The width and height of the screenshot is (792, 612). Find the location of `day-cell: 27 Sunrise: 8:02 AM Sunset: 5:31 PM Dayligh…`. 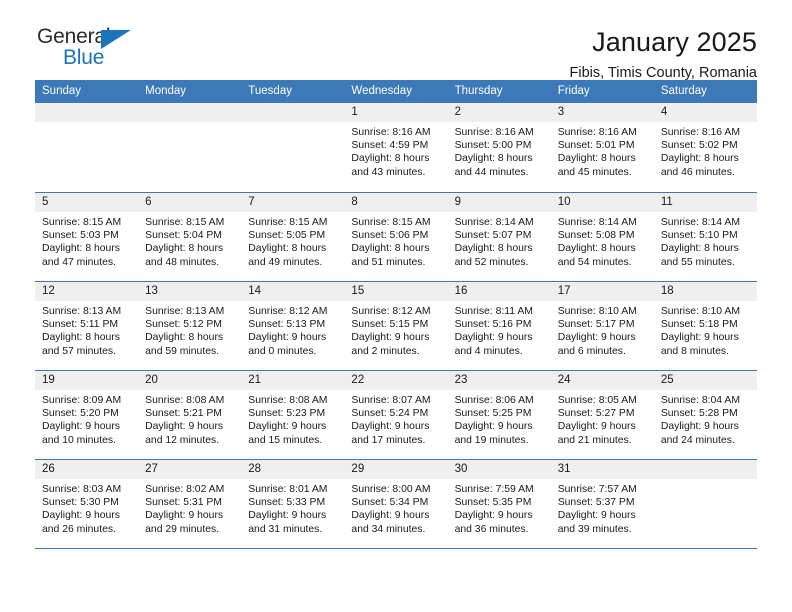

day-cell: 27 Sunrise: 8:02 AM Sunset: 5:31 PM Dayligh… is located at coordinates (190, 504).